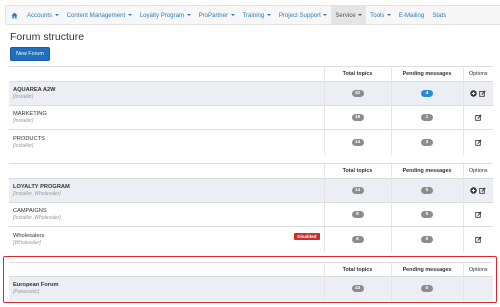 This screenshot has width=500, height=307. What do you see at coordinates (357, 289) in the screenshot?
I see `total-topics-badge: 43` at bounding box center [357, 289].